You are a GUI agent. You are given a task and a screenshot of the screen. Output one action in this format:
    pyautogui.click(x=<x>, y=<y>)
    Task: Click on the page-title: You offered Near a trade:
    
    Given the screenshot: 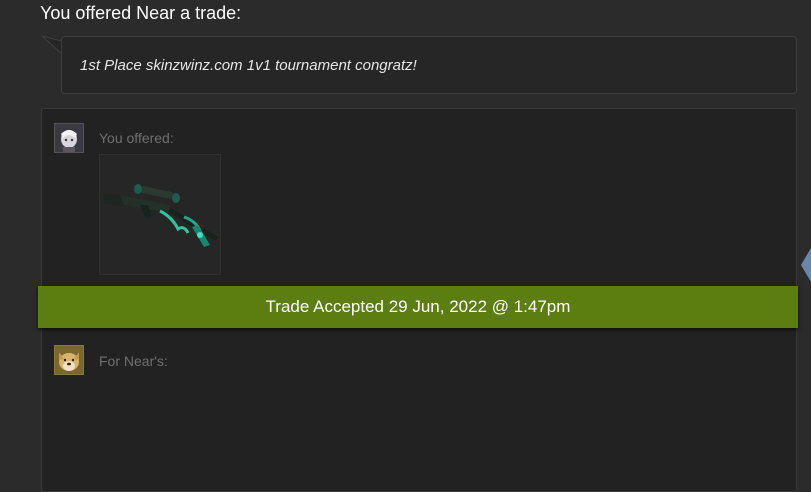 What is the action you would take?
    pyautogui.click(x=141, y=13)
    